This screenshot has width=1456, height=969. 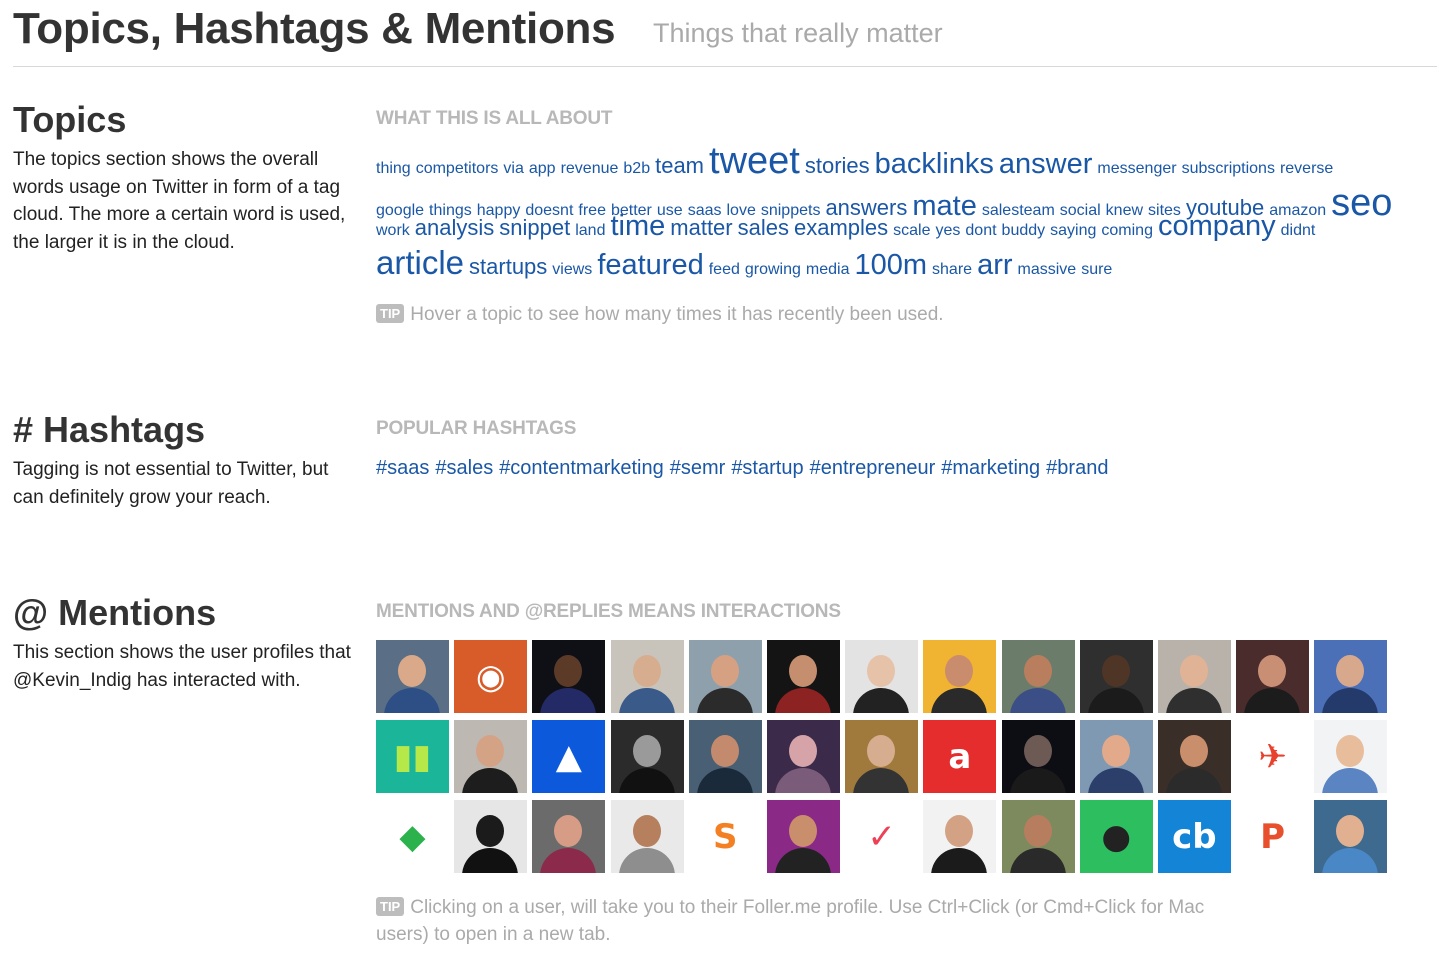 What do you see at coordinates (1096, 270) in the screenshot?
I see `topic-tag: sure` at bounding box center [1096, 270].